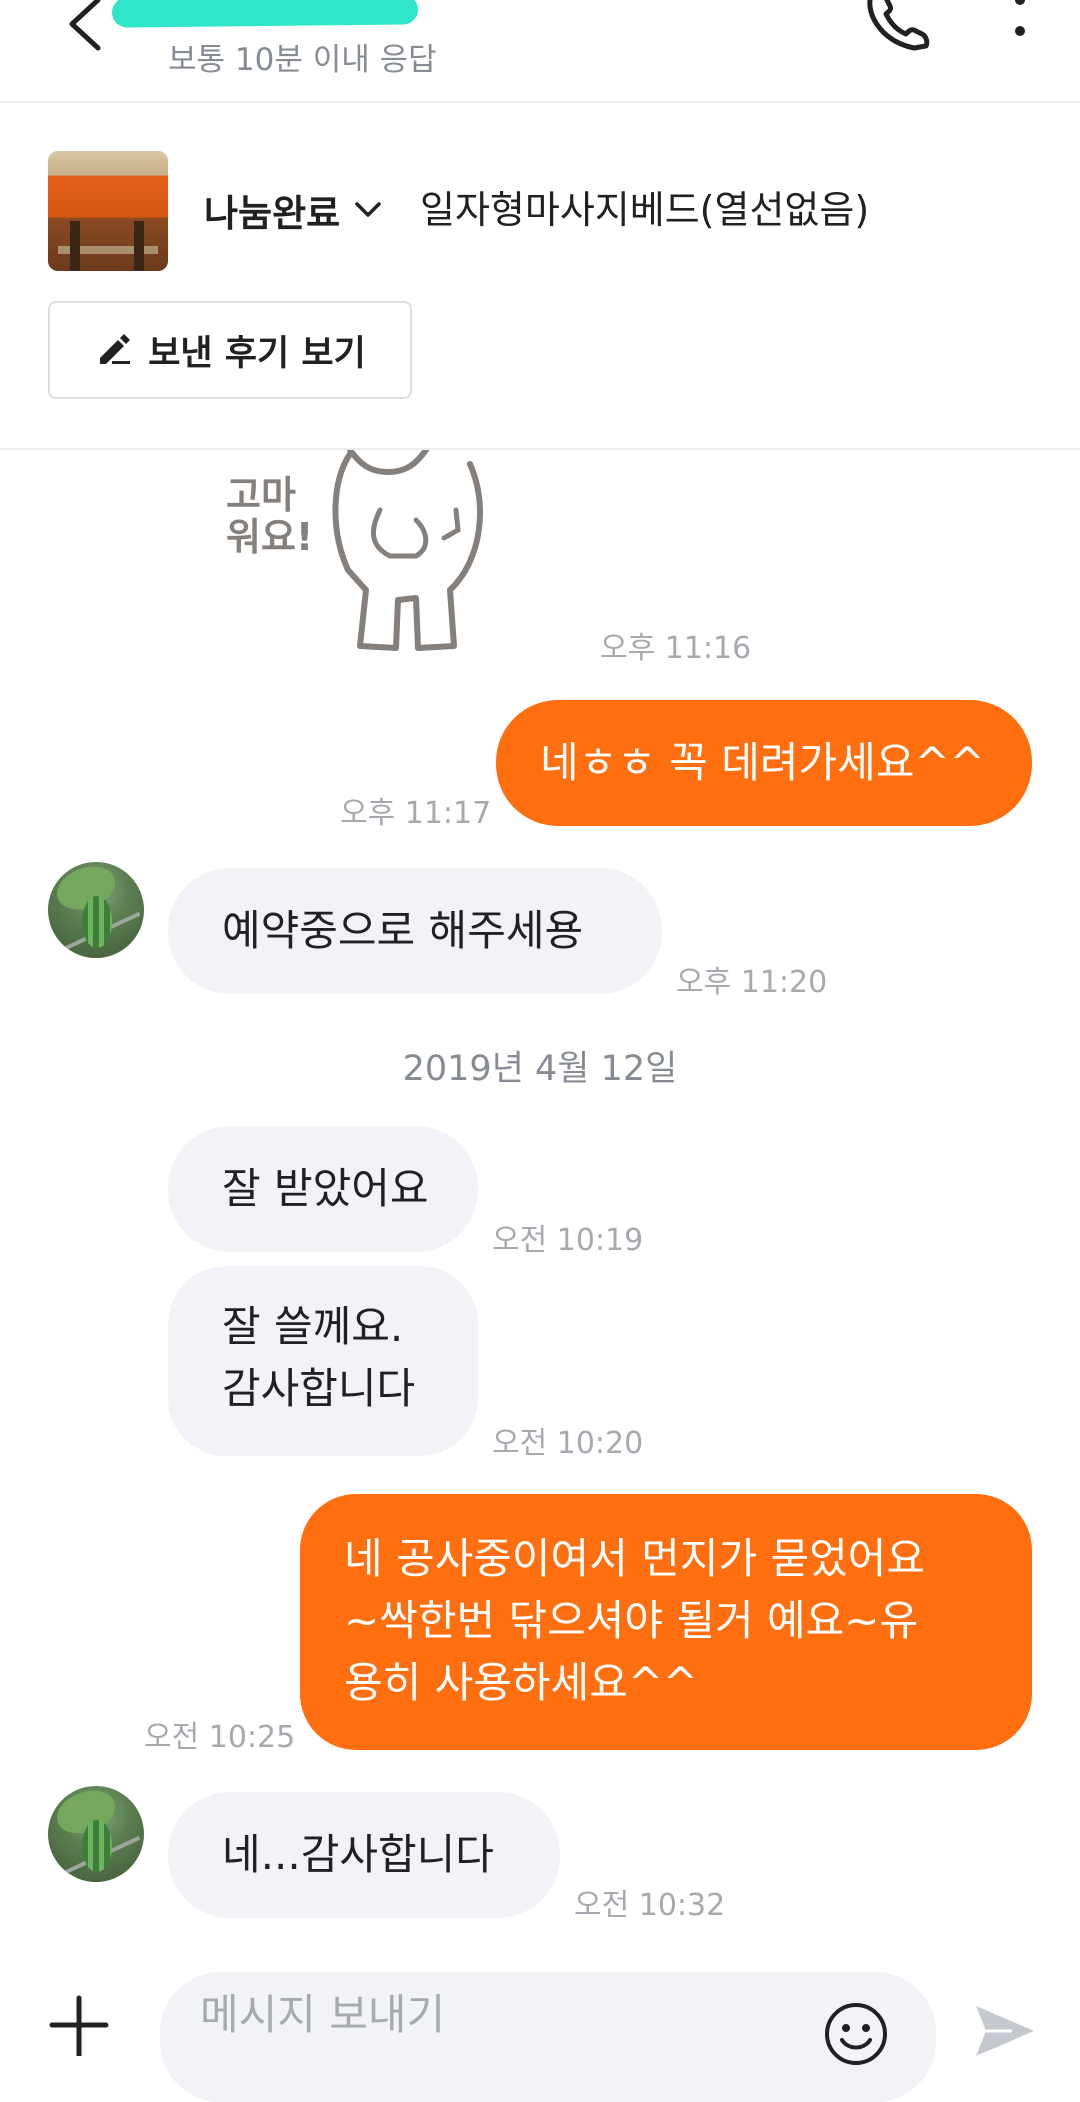  Describe the element at coordinates (302, 60) in the screenshot. I see `response-time-status: 보통 10분 이내 응답` at that location.